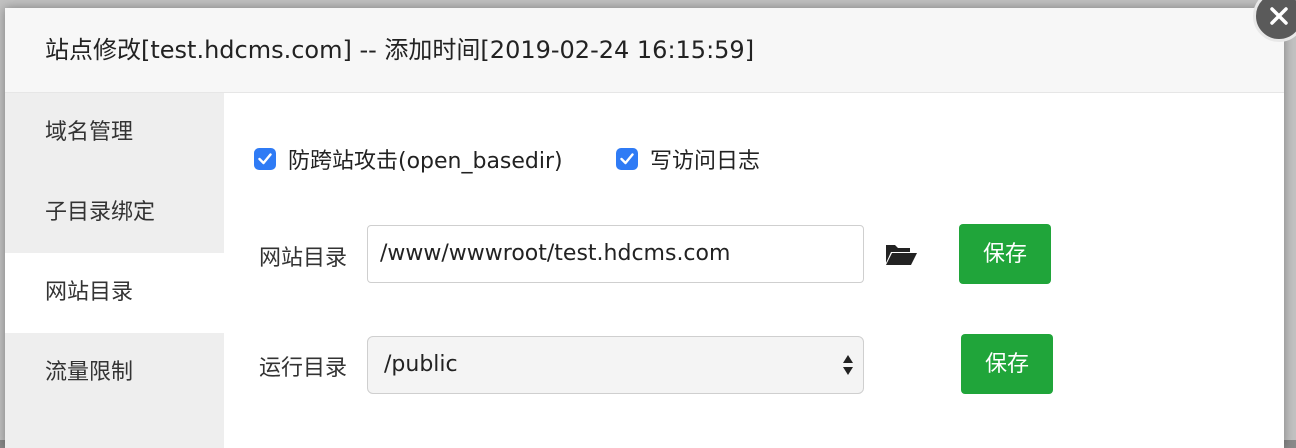  I want to click on anti-xss-option: 防跨站攻击(open_basedir), so click(408, 159).